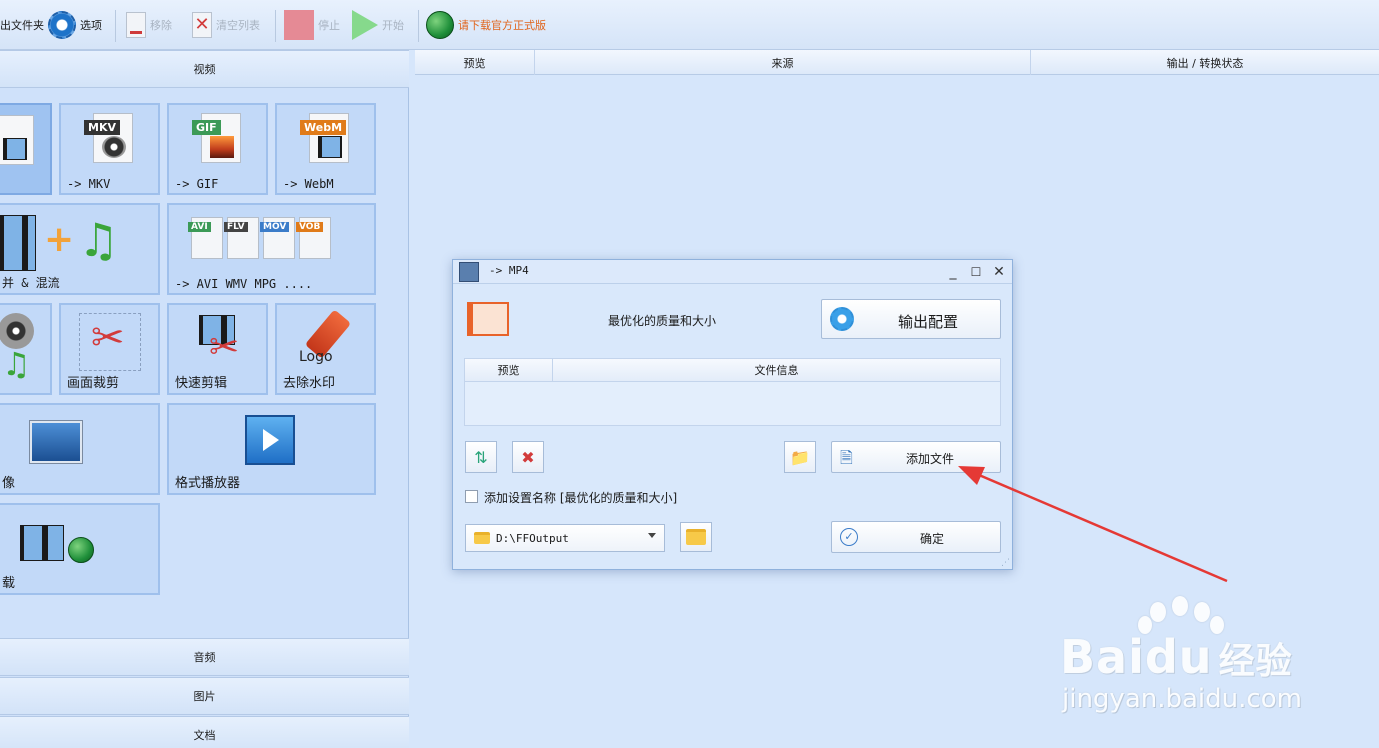 This screenshot has height=748, width=1379. What do you see at coordinates (205, 238) in the screenshot?
I see `avi-file-icon: AVI` at bounding box center [205, 238].